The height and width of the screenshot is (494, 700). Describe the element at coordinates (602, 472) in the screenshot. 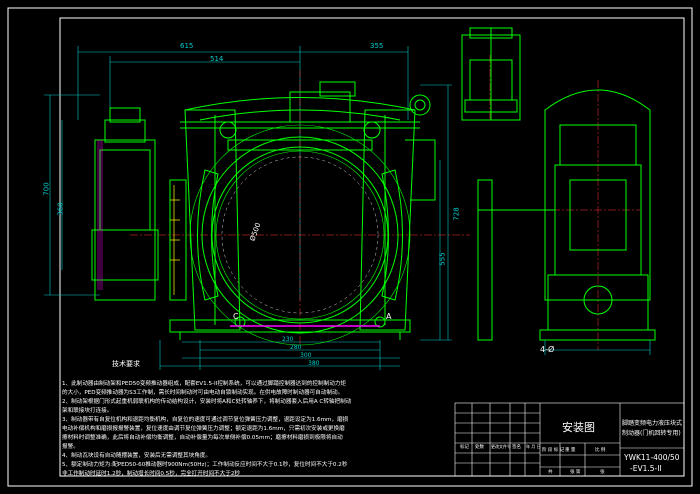

I see `tb-sheet-label: 张` at that location.